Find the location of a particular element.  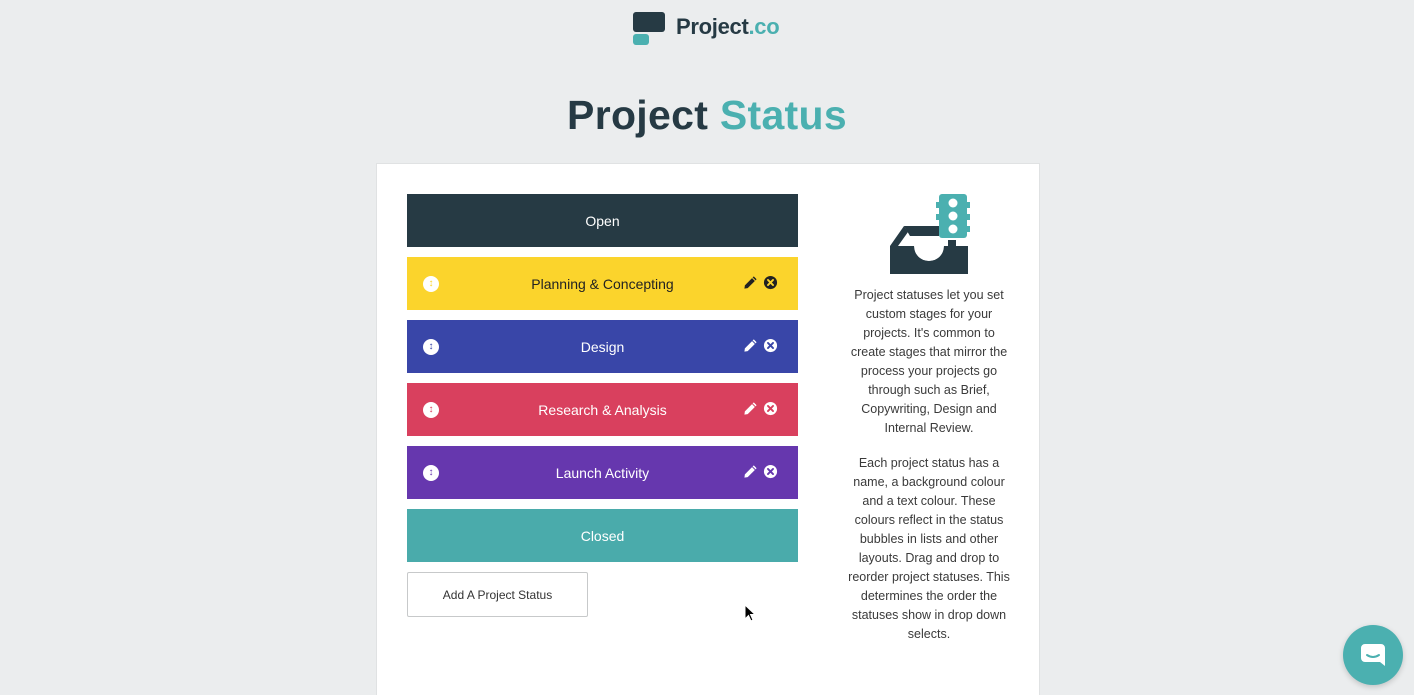

status-bar: ↕ Launch Activity is located at coordinates (602, 472).